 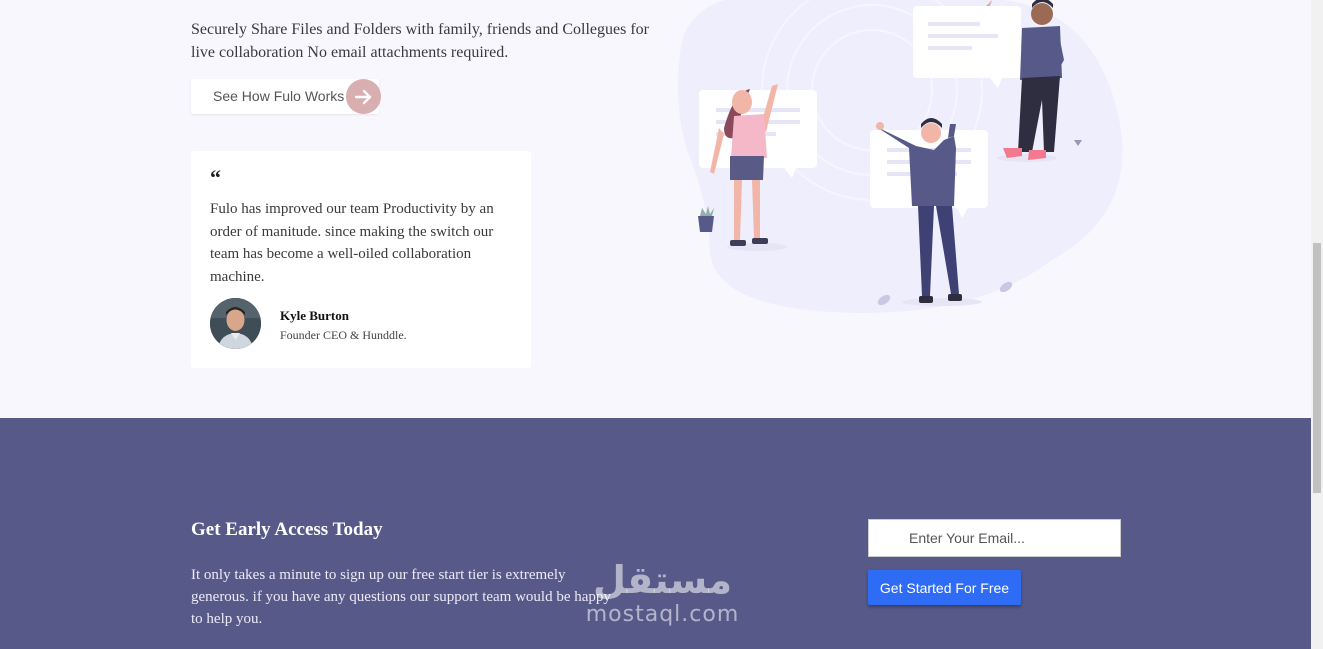 I want to click on email-field, so click(x=994, y=538).